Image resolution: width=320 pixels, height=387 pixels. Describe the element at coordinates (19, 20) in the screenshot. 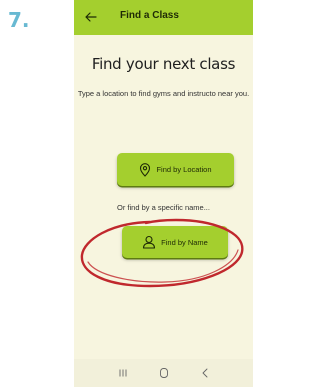

I see `step-number: 7.` at that location.